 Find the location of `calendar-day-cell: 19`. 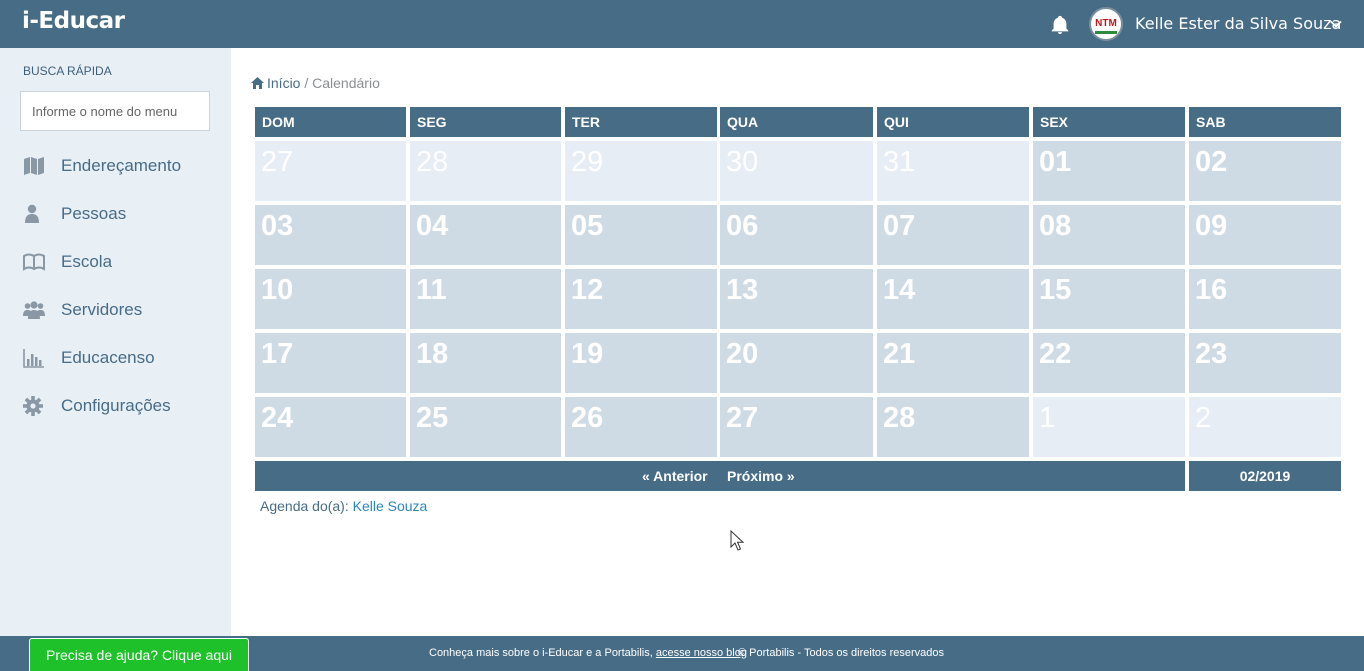

calendar-day-cell: 19 is located at coordinates (641, 363).